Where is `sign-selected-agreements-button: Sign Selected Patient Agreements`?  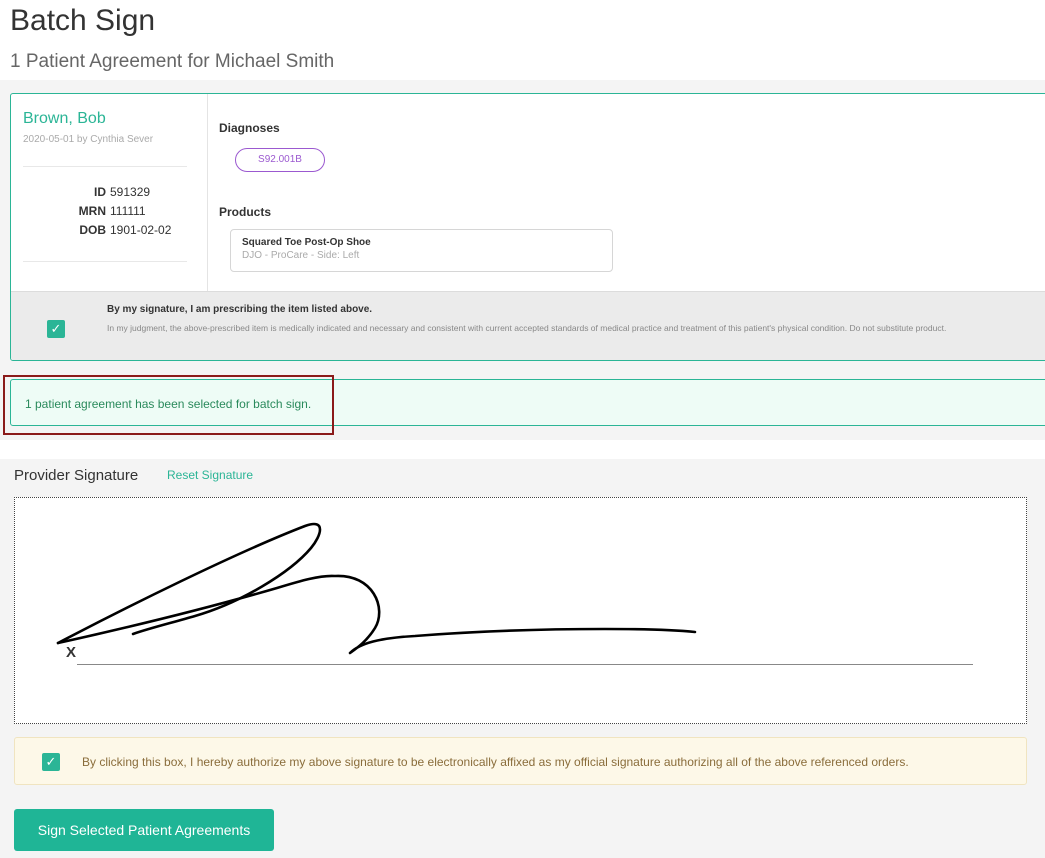
sign-selected-agreements-button: Sign Selected Patient Agreements is located at coordinates (144, 830).